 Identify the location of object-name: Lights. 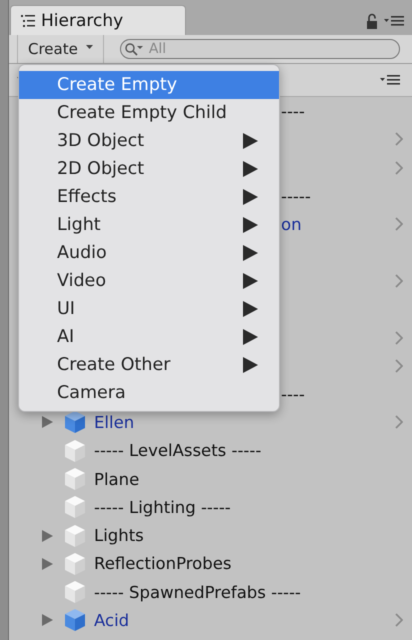
(119, 536).